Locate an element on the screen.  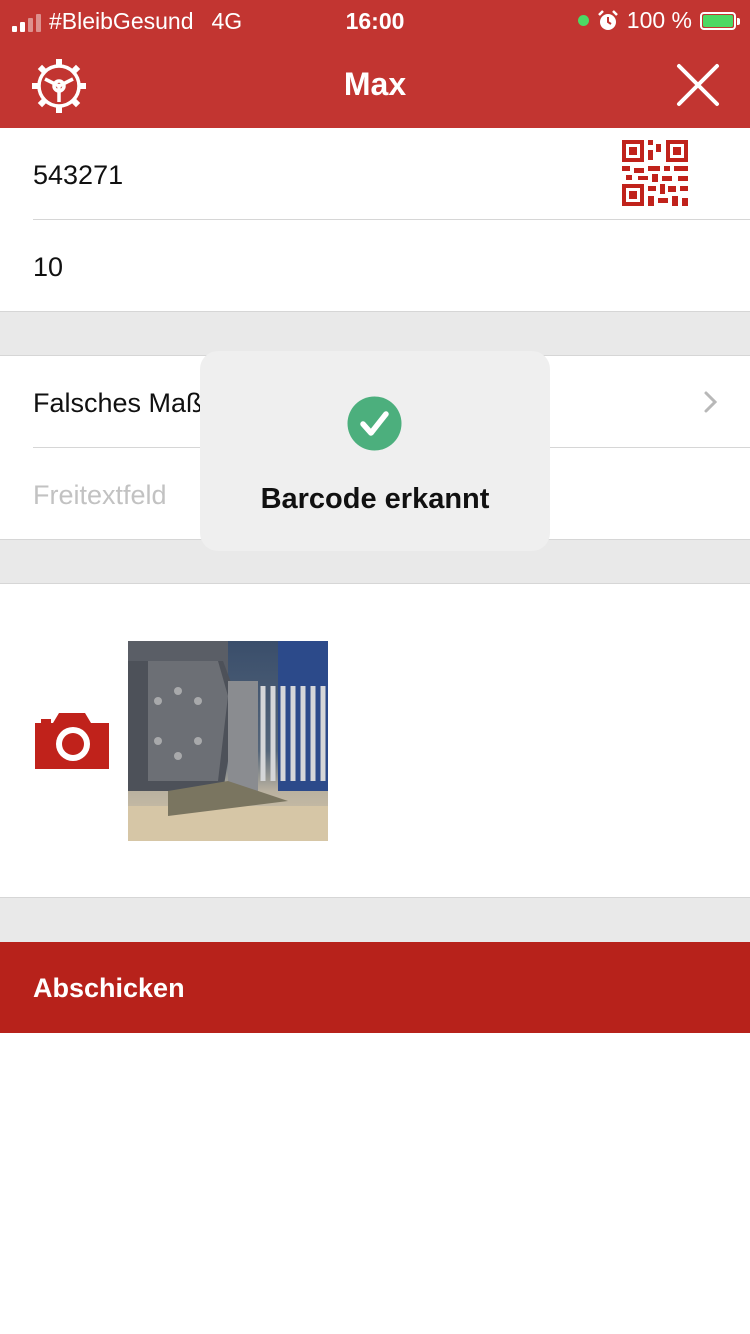
success-toast: Barcode erkannt is located at coordinates (375, 451).